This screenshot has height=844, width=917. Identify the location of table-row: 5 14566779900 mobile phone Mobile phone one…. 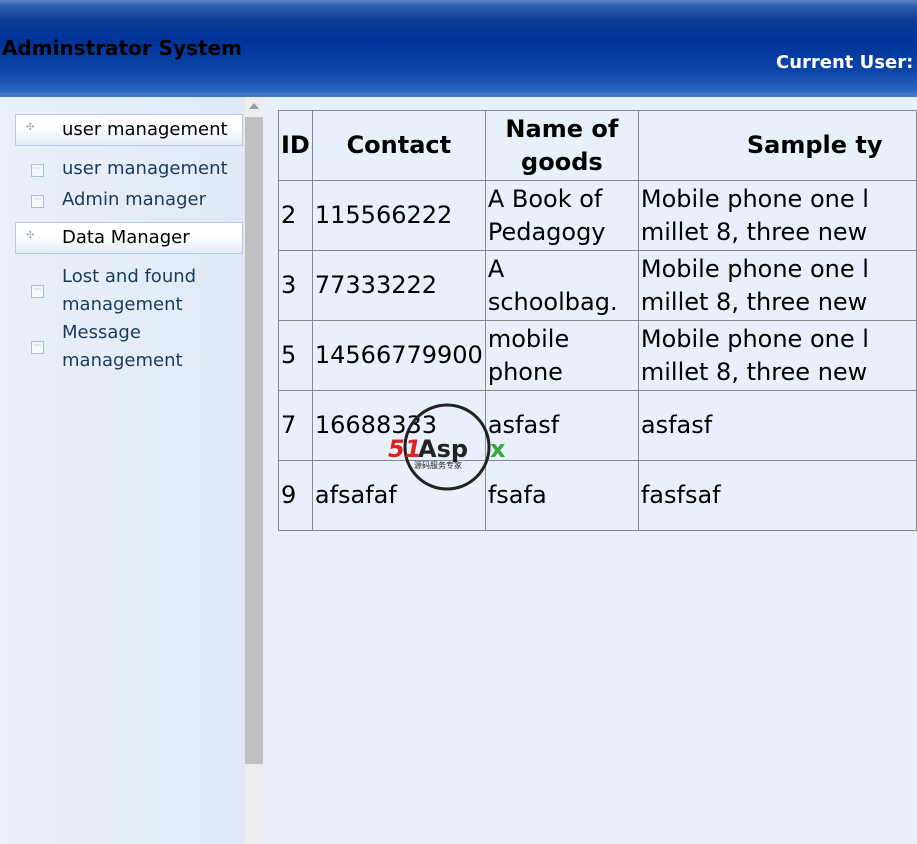
(597, 355).